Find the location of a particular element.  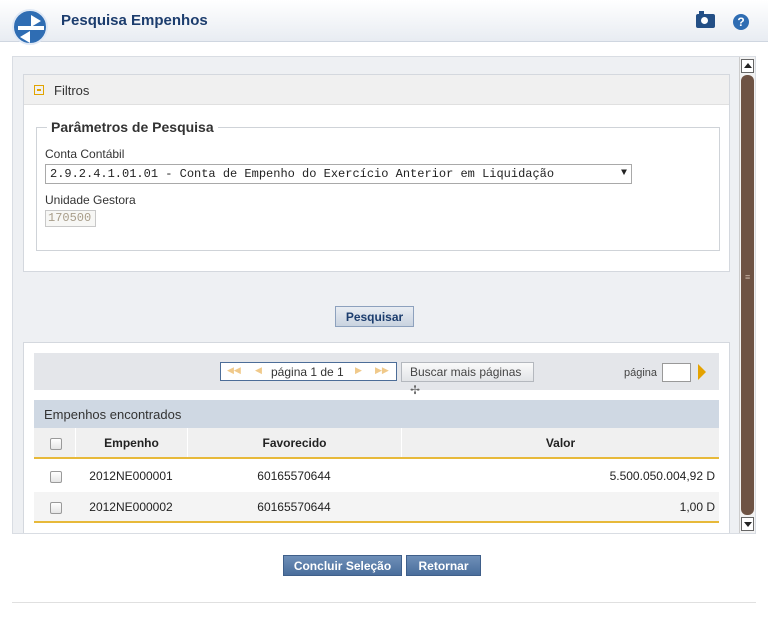

collapse-icon is located at coordinates (39, 90).